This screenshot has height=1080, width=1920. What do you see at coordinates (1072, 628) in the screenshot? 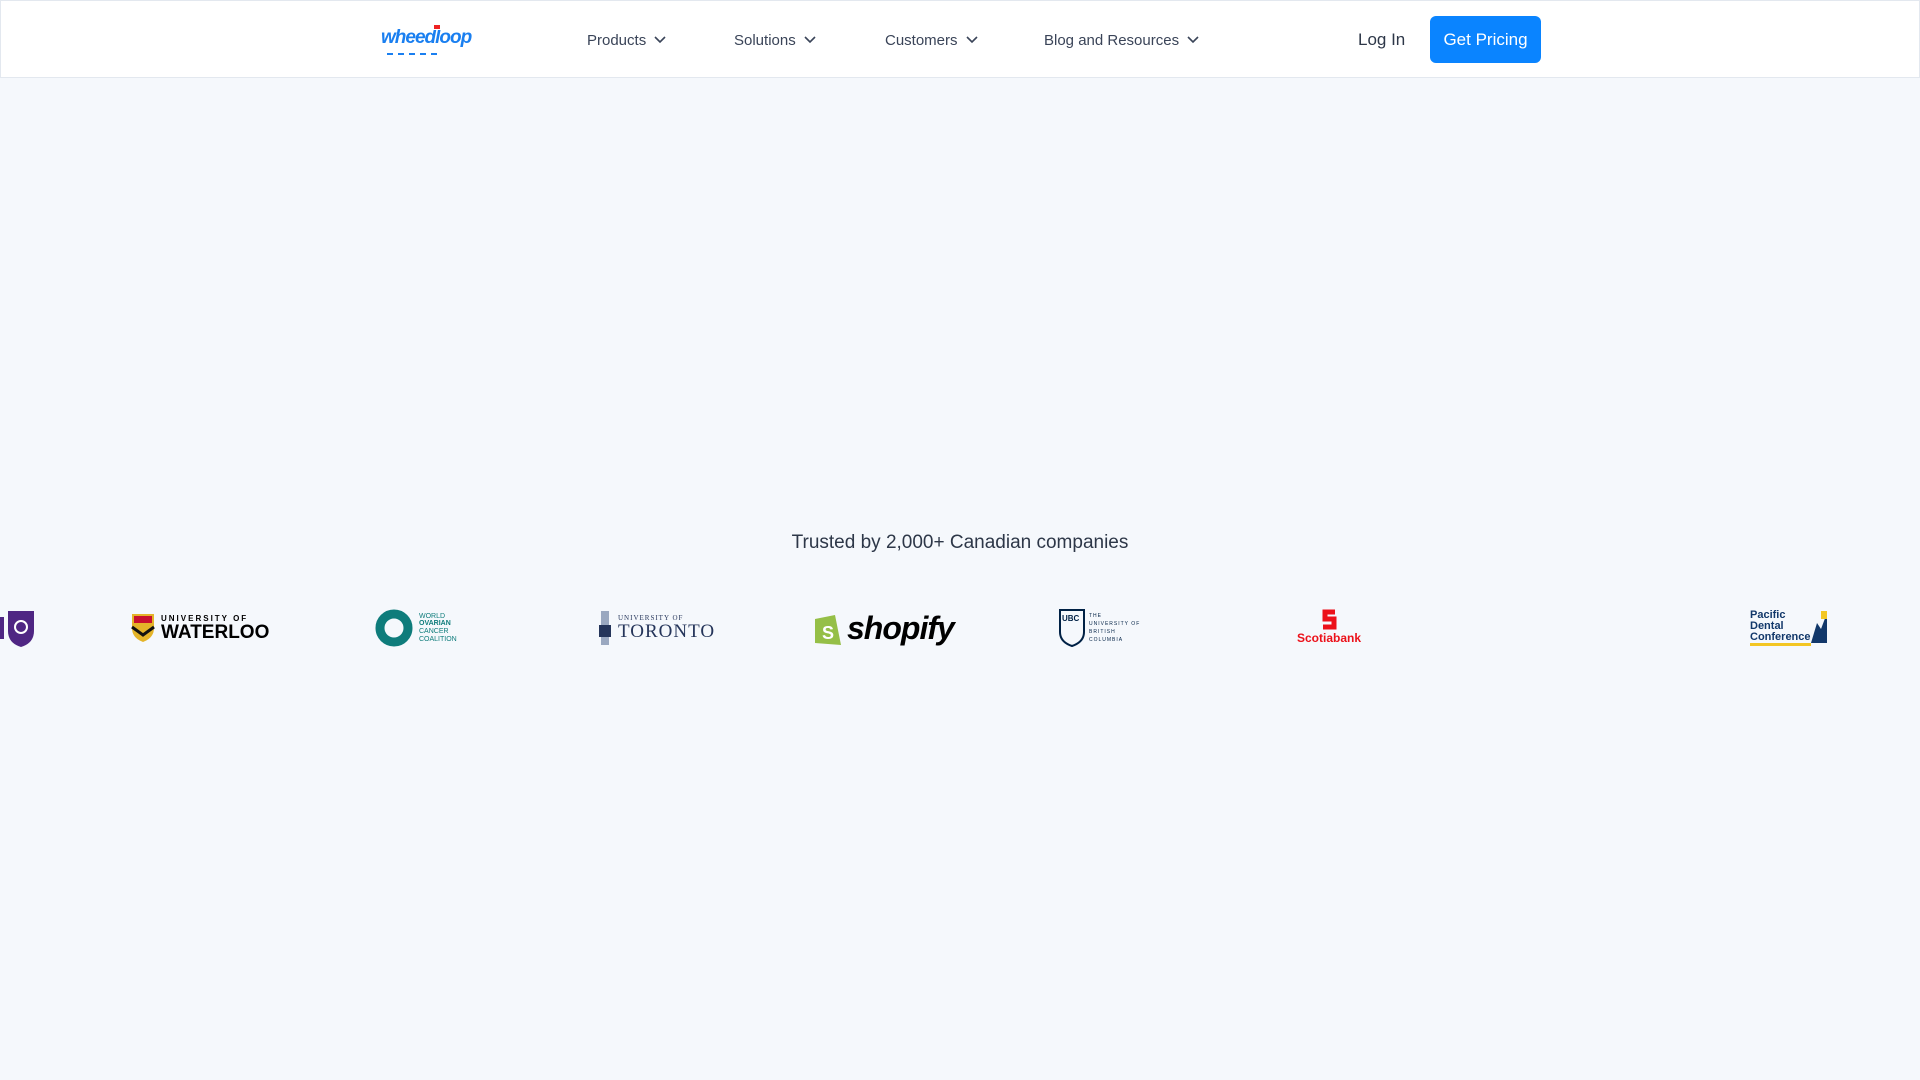
I see `ubc-crest-icon: UBC` at bounding box center [1072, 628].